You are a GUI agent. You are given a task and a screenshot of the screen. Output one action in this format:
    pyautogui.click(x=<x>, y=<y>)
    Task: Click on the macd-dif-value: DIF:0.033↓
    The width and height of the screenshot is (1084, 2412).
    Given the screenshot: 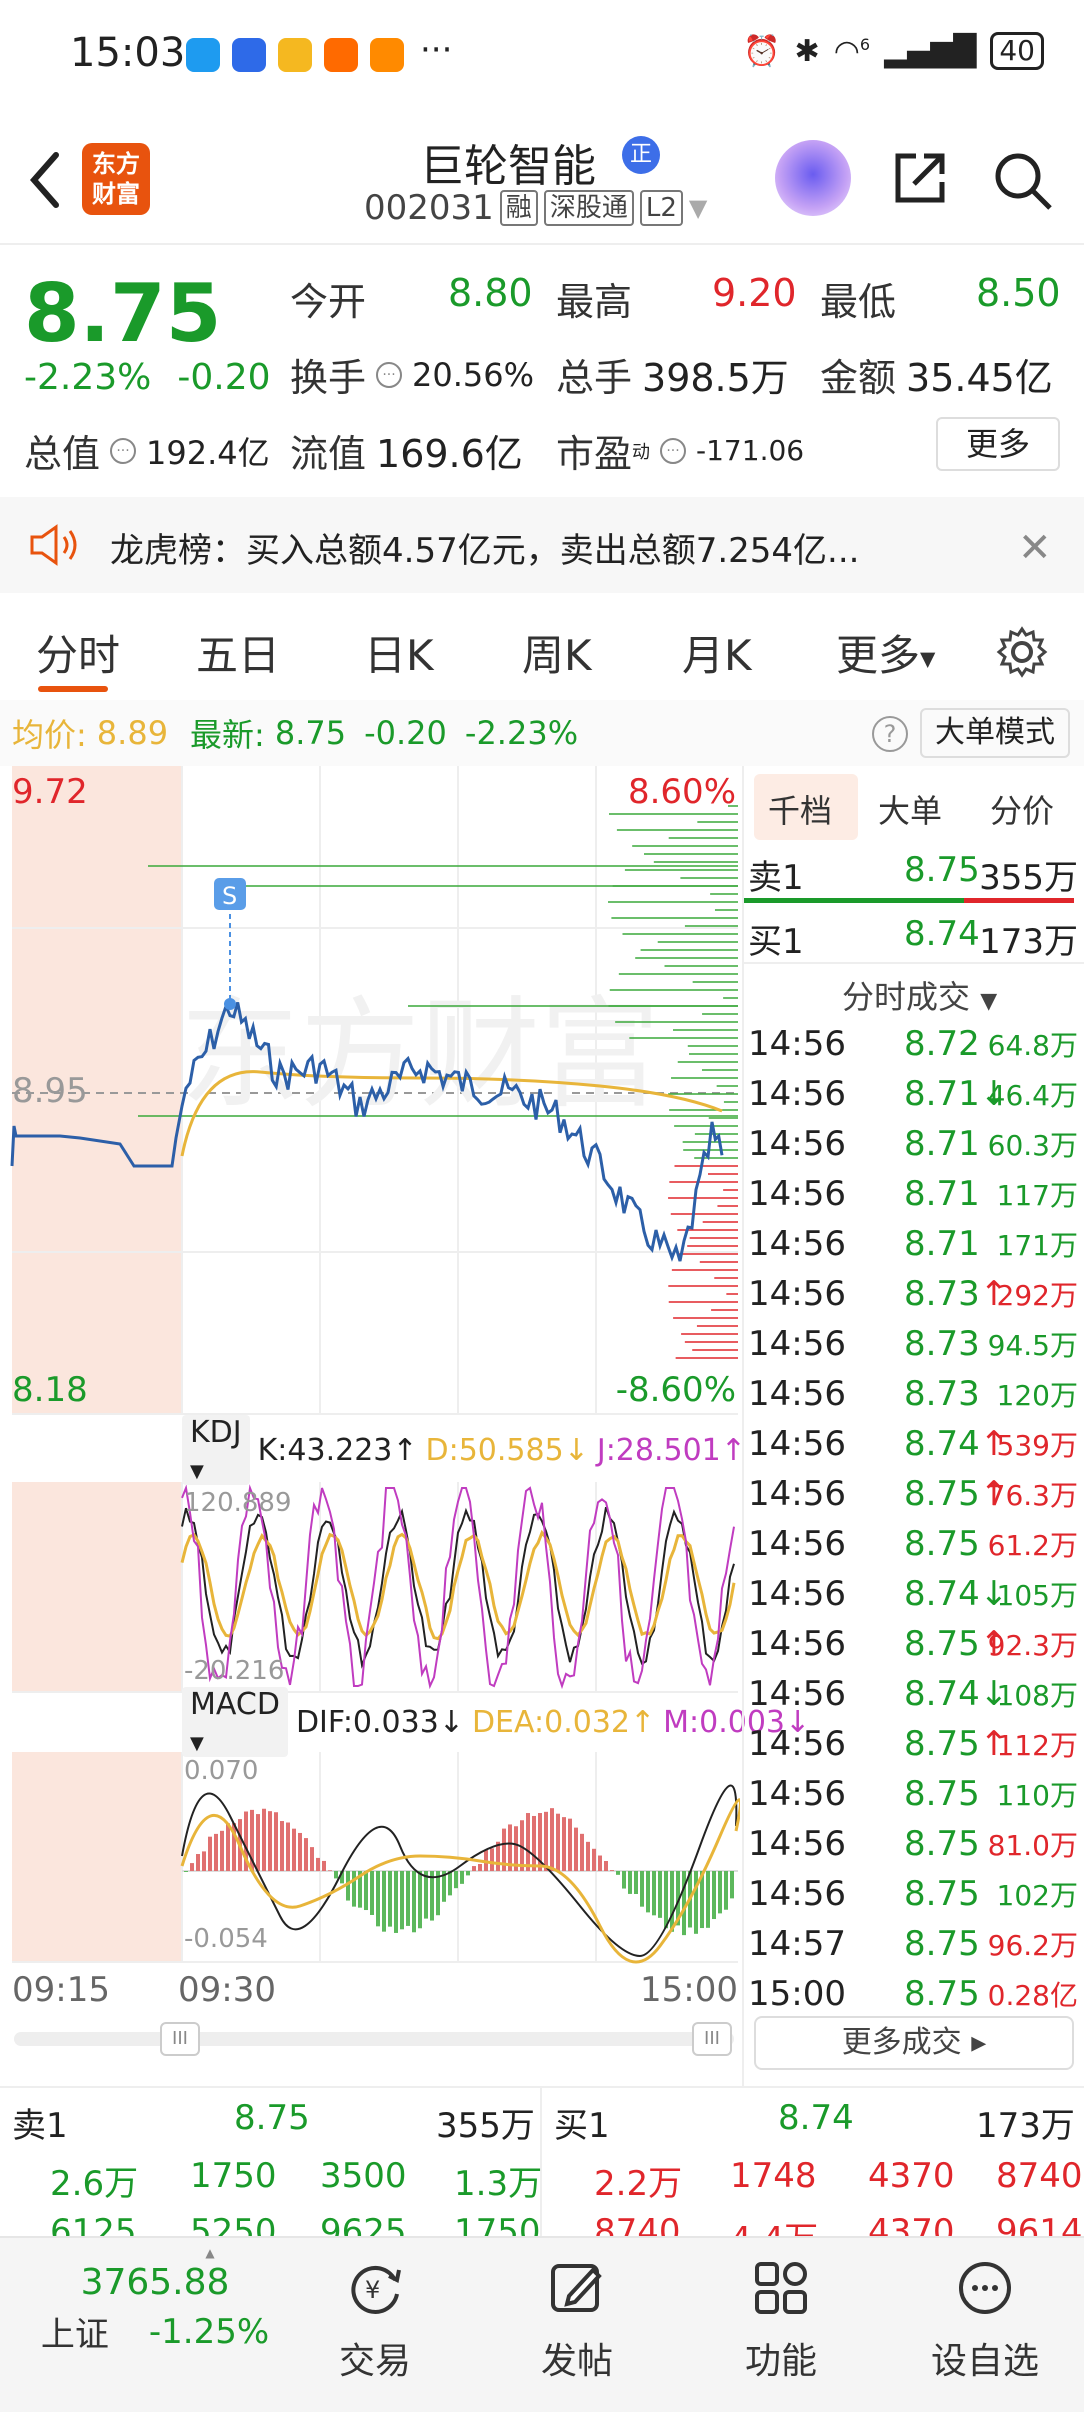 What is the action you would take?
    pyautogui.click(x=379, y=1722)
    